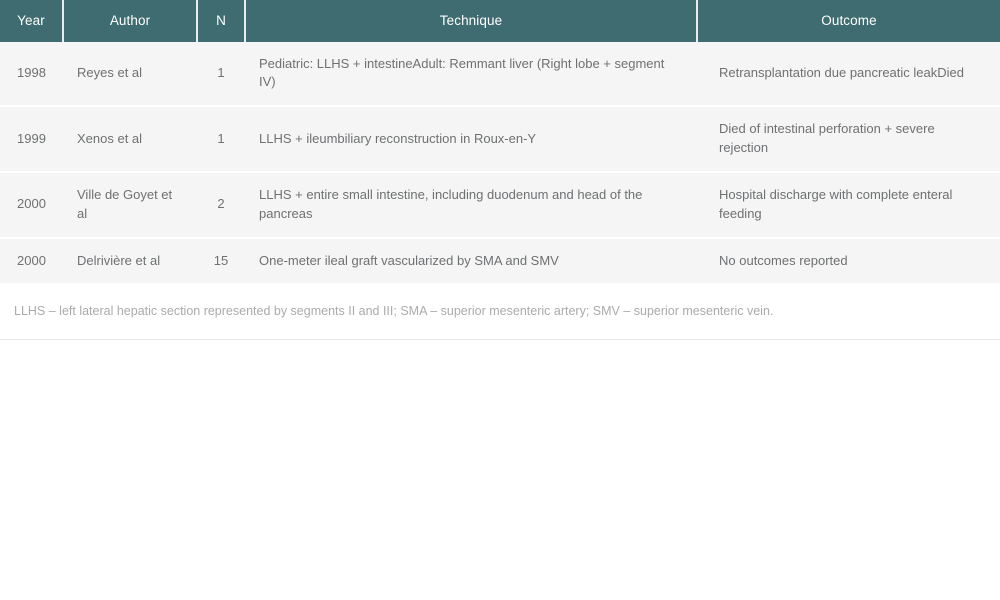 This screenshot has height=600, width=1000. Describe the element at coordinates (125, 203) in the screenshot. I see `cell-author: Ville de Goyet et al` at that location.